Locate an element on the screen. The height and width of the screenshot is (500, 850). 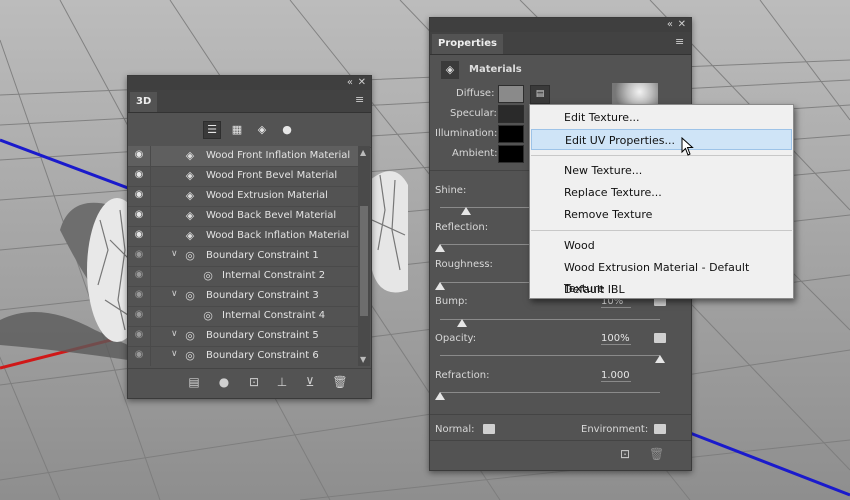
normal-folder-icon is located at coordinates (489, 429).